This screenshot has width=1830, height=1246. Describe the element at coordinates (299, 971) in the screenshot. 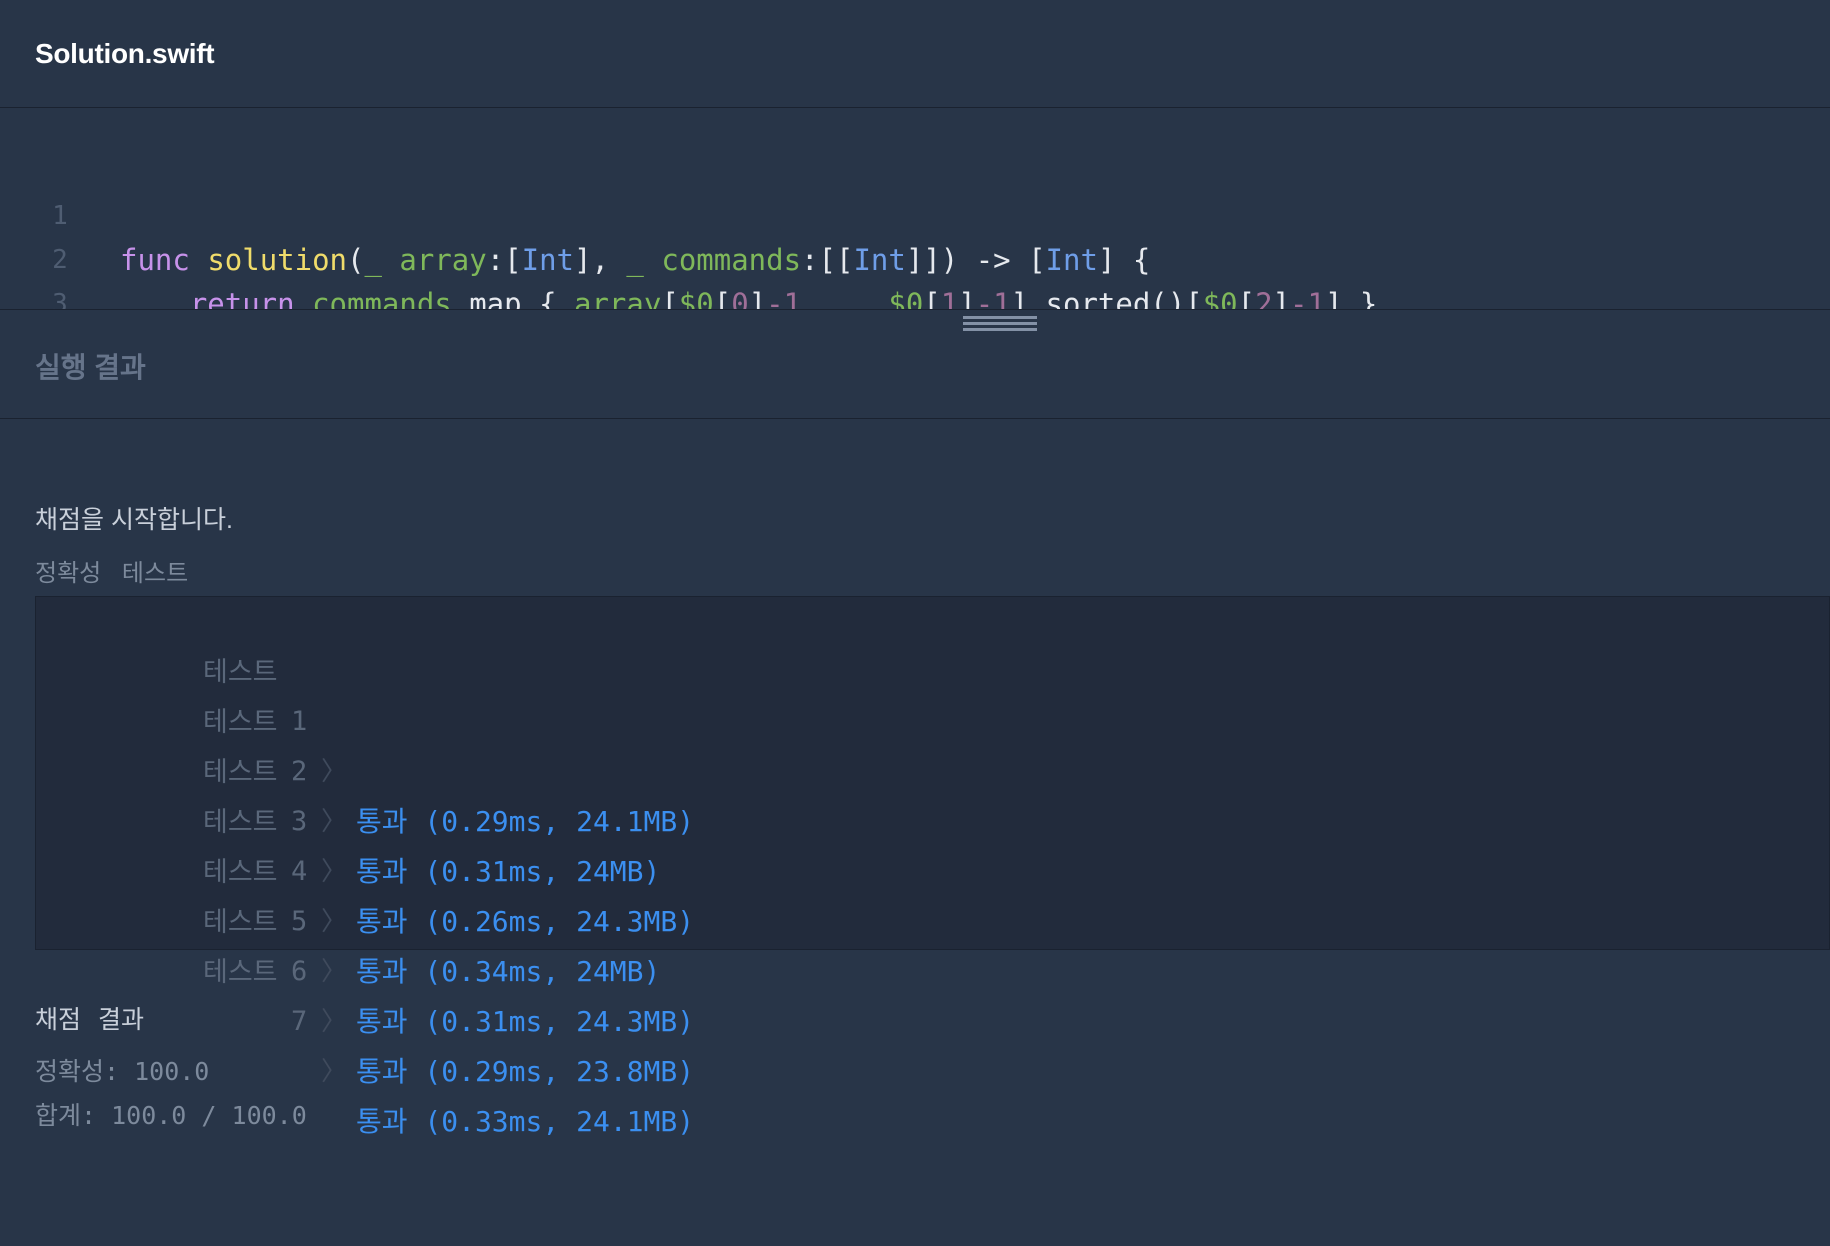

I see `test-number: 6` at that location.